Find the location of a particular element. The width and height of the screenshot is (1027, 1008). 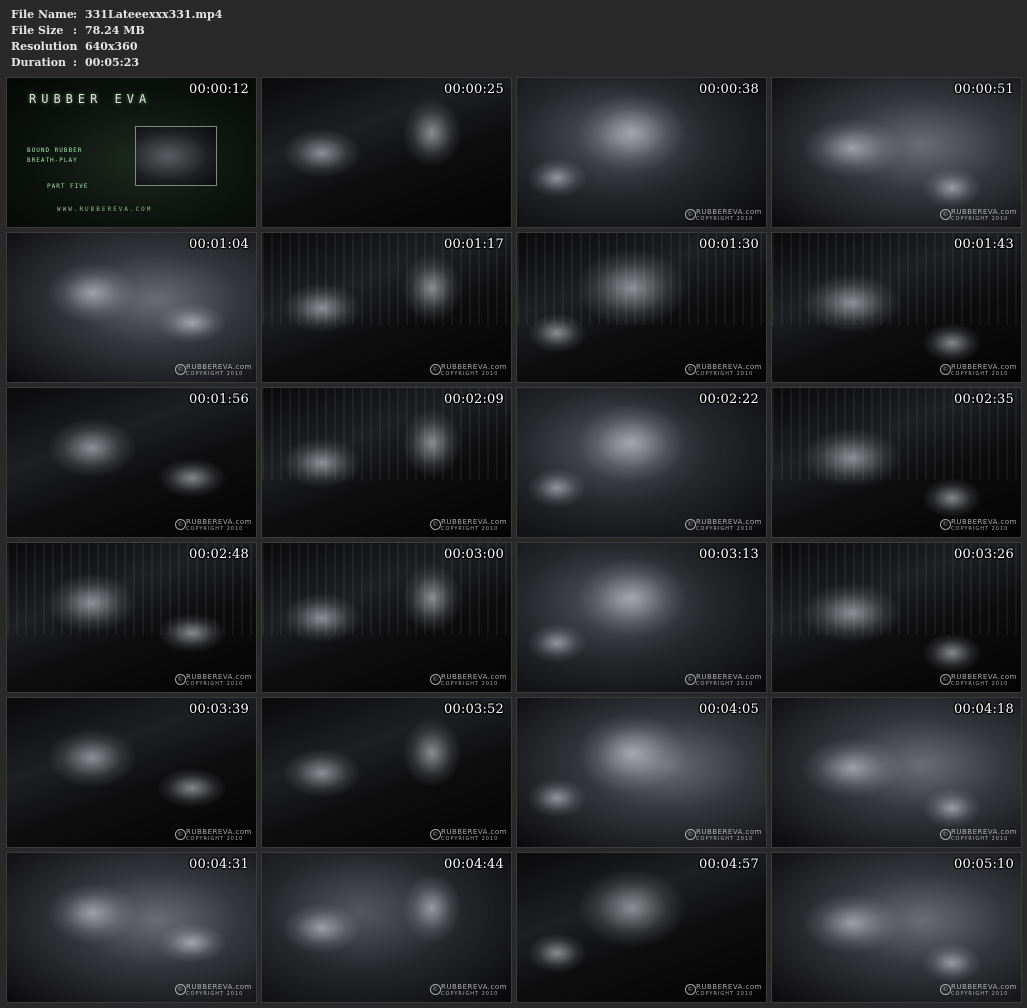

thumbnail-timestamp: 00:01:04 is located at coordinates (219, 244).